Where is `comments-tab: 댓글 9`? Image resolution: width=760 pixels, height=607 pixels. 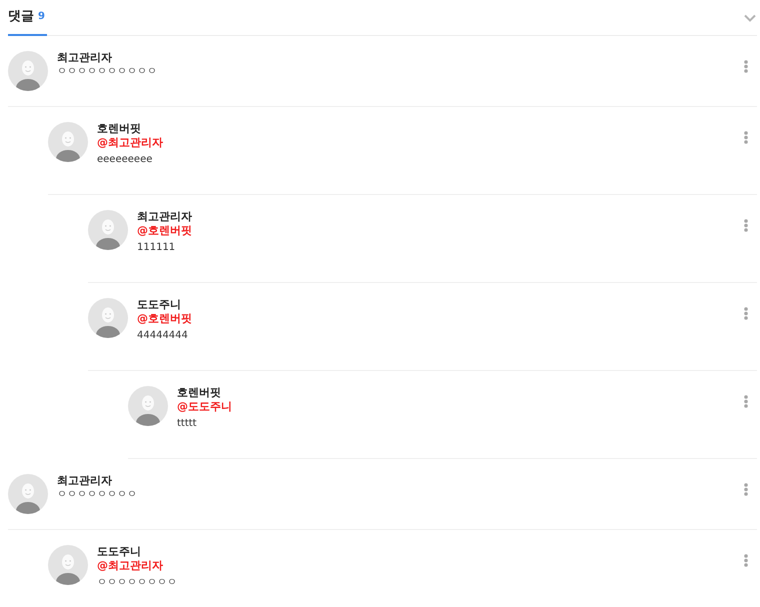 comments-tab: 댓글 9 is located at coordinates (27, 18).